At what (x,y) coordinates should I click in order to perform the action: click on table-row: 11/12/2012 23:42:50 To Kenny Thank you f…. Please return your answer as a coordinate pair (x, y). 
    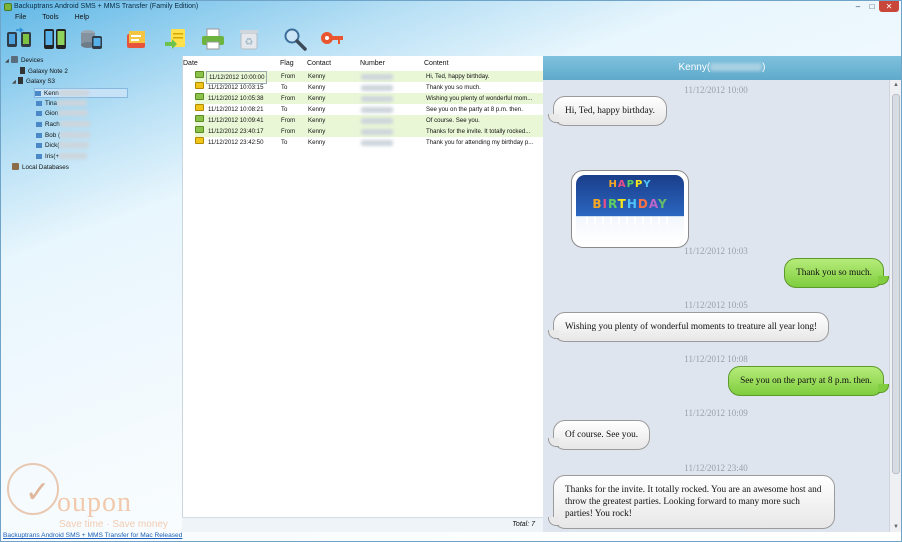
    Looking at the image, I should click on (369, 142).